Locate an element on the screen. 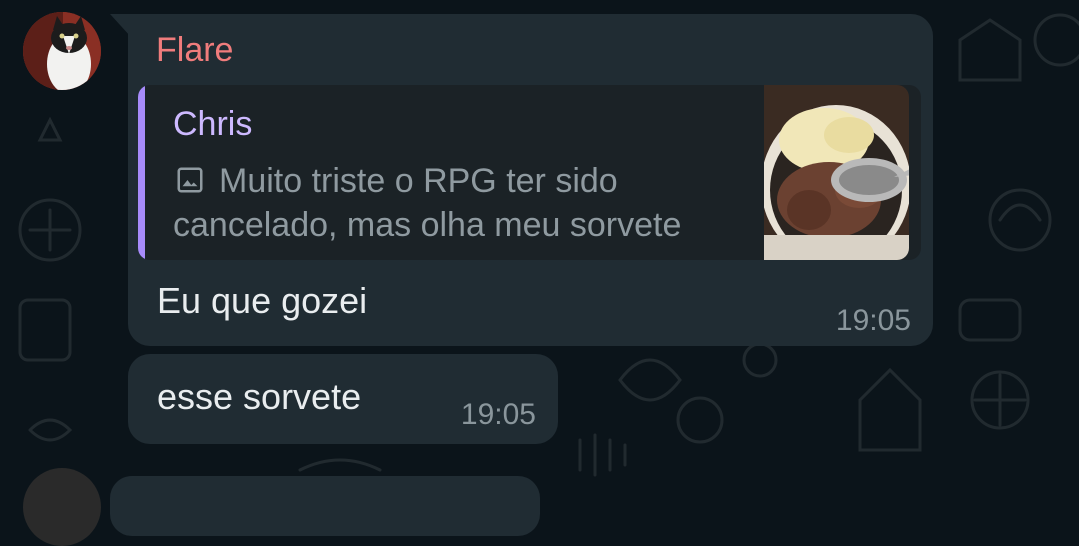  message-text: Eu que gozei is located at coordinates (262, 300).